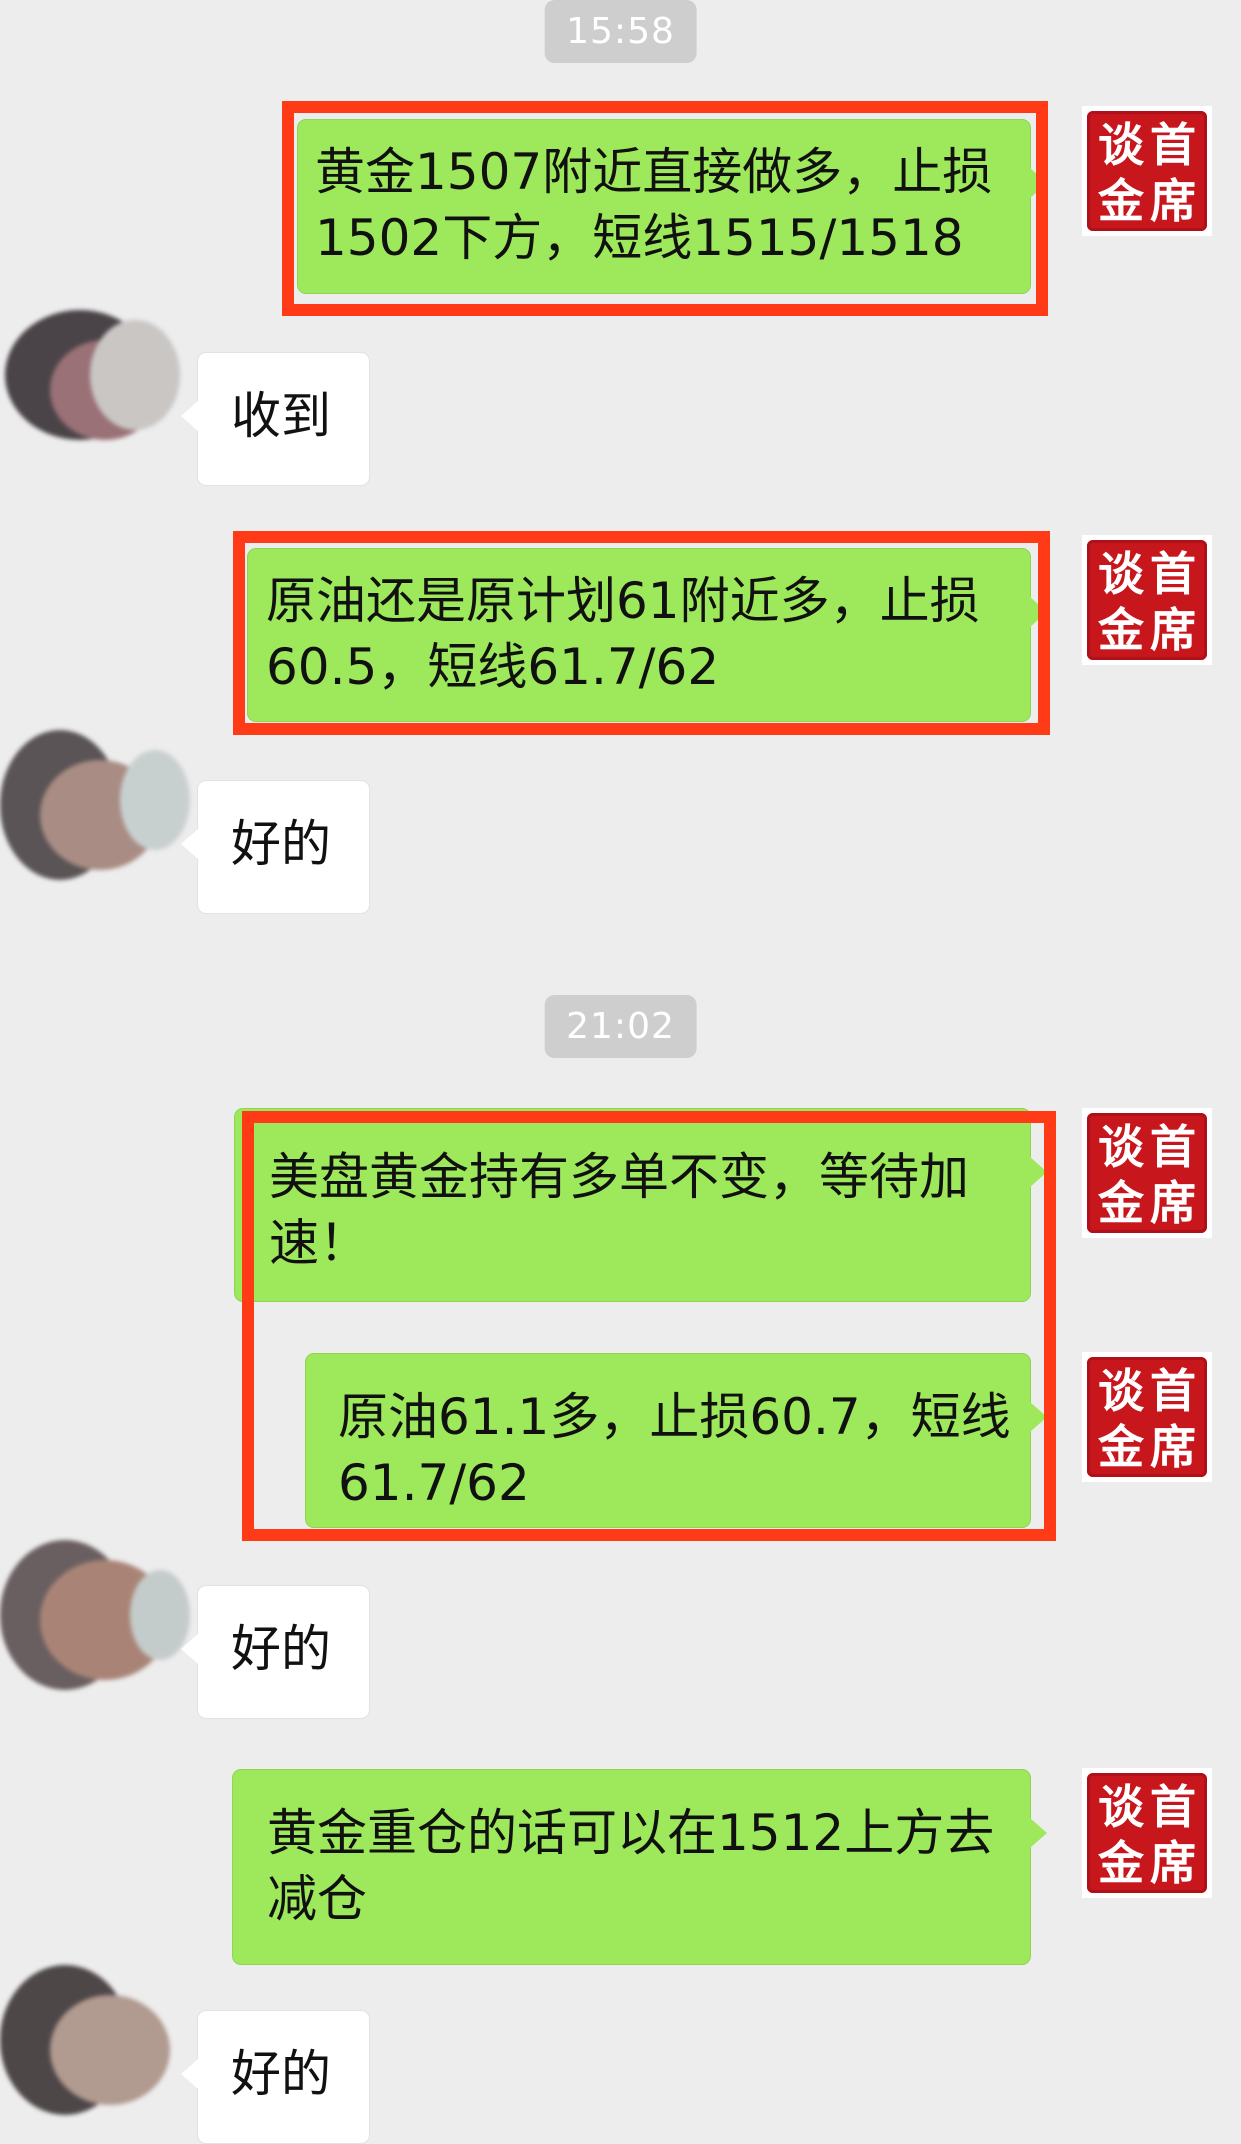 The image size is (1241, 2144). I want to click on timestamp: 21:02, so click(620, 1026).